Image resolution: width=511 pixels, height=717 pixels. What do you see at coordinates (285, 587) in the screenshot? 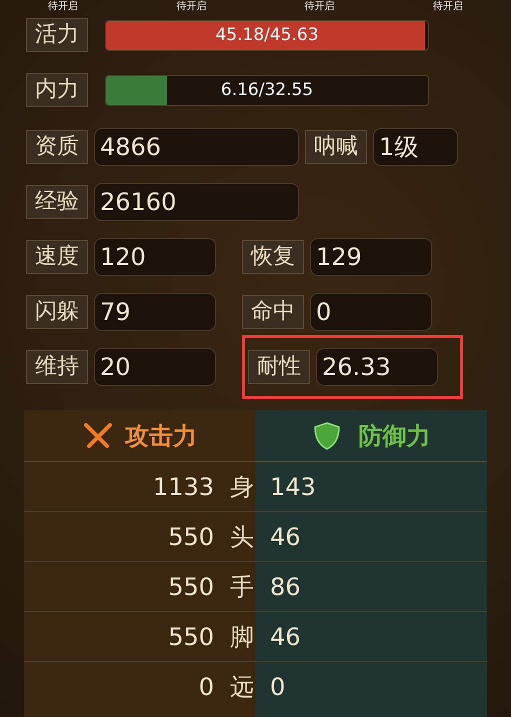
I see `defense-value: 86` at bounding box center [285, 587].